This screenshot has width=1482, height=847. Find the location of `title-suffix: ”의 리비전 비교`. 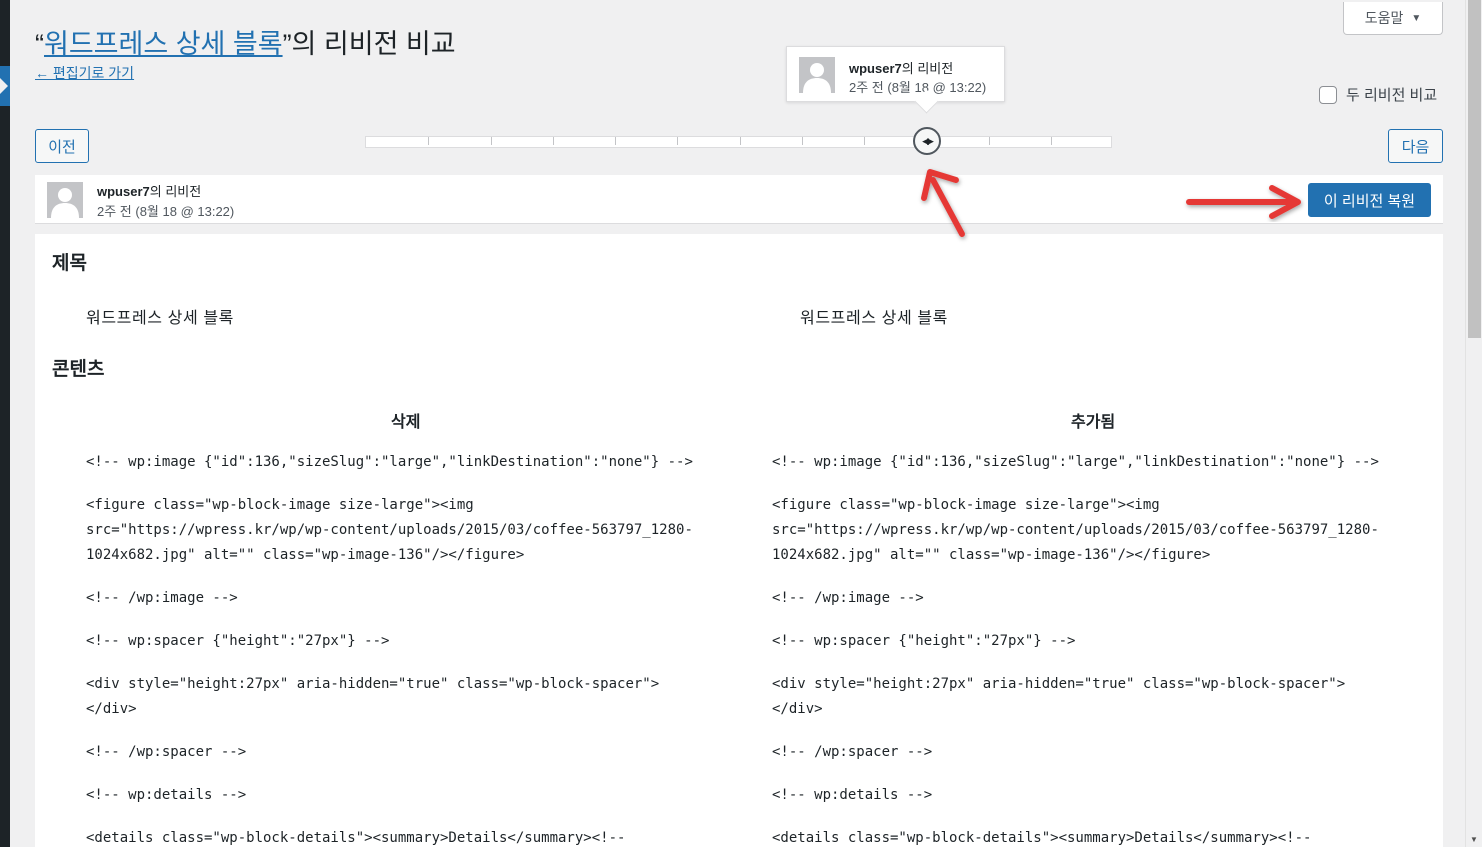

title-suffix: ”의 리비전 비교 is located at coordinates (369, 44).